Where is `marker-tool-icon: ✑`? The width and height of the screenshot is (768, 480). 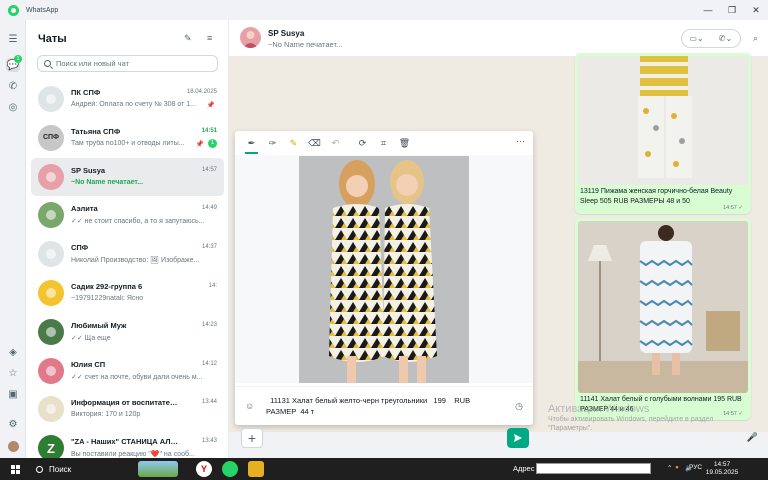
marker-tool-icon: ✑ is located at coordinates (272, 143).